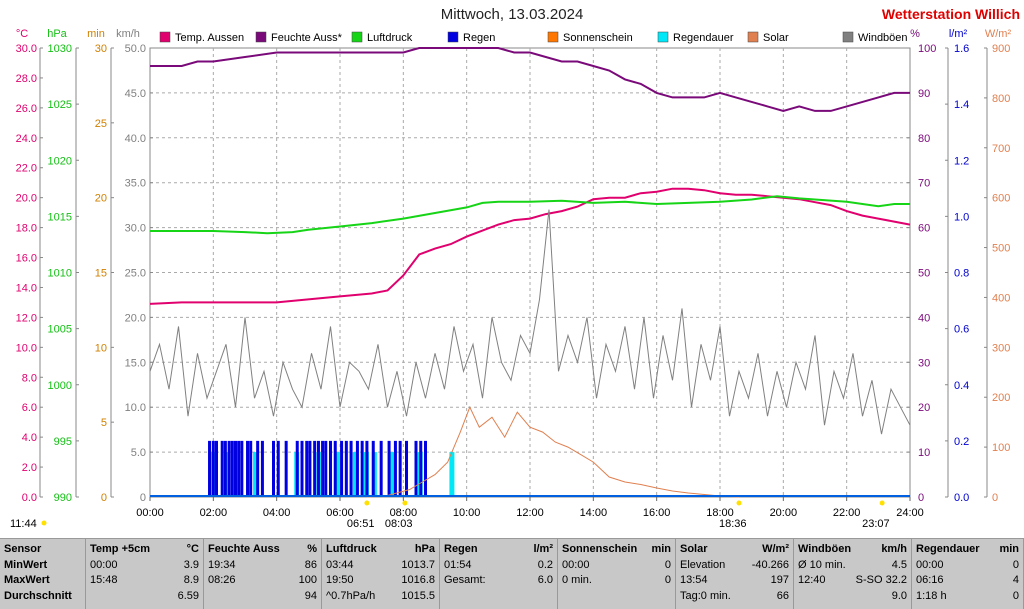 The width and height of the screenshot is (1024, 609). What do you see at coordinates (600, 549) in the screenshot?
I see `stats-column-title: Sonnenschein` at bounding box center [600, 549].